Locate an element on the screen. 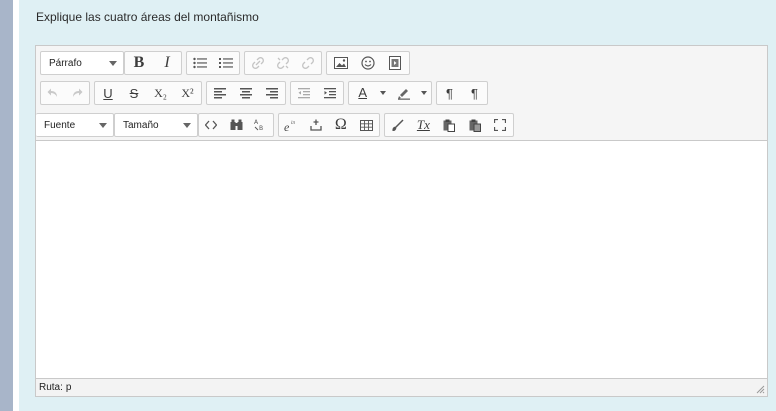  insert-media-button is located at coordinates (395, 63).